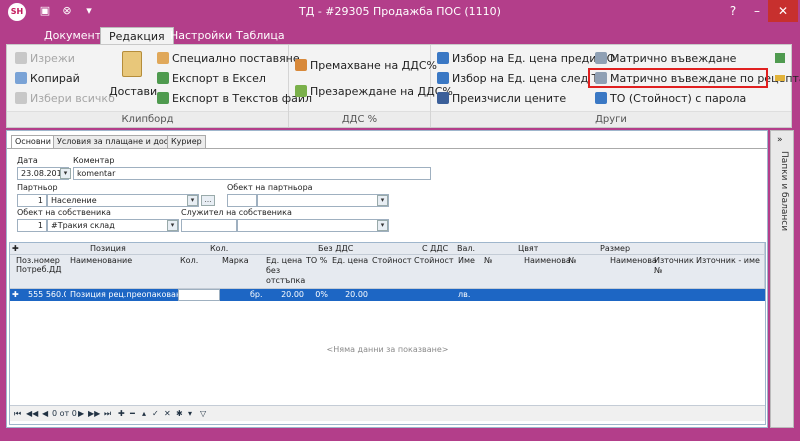 This screenshot has height=441, width=800. Describe the element at coordinates (209, 225) in the screenshot. I see `employee-code-field` at that location.